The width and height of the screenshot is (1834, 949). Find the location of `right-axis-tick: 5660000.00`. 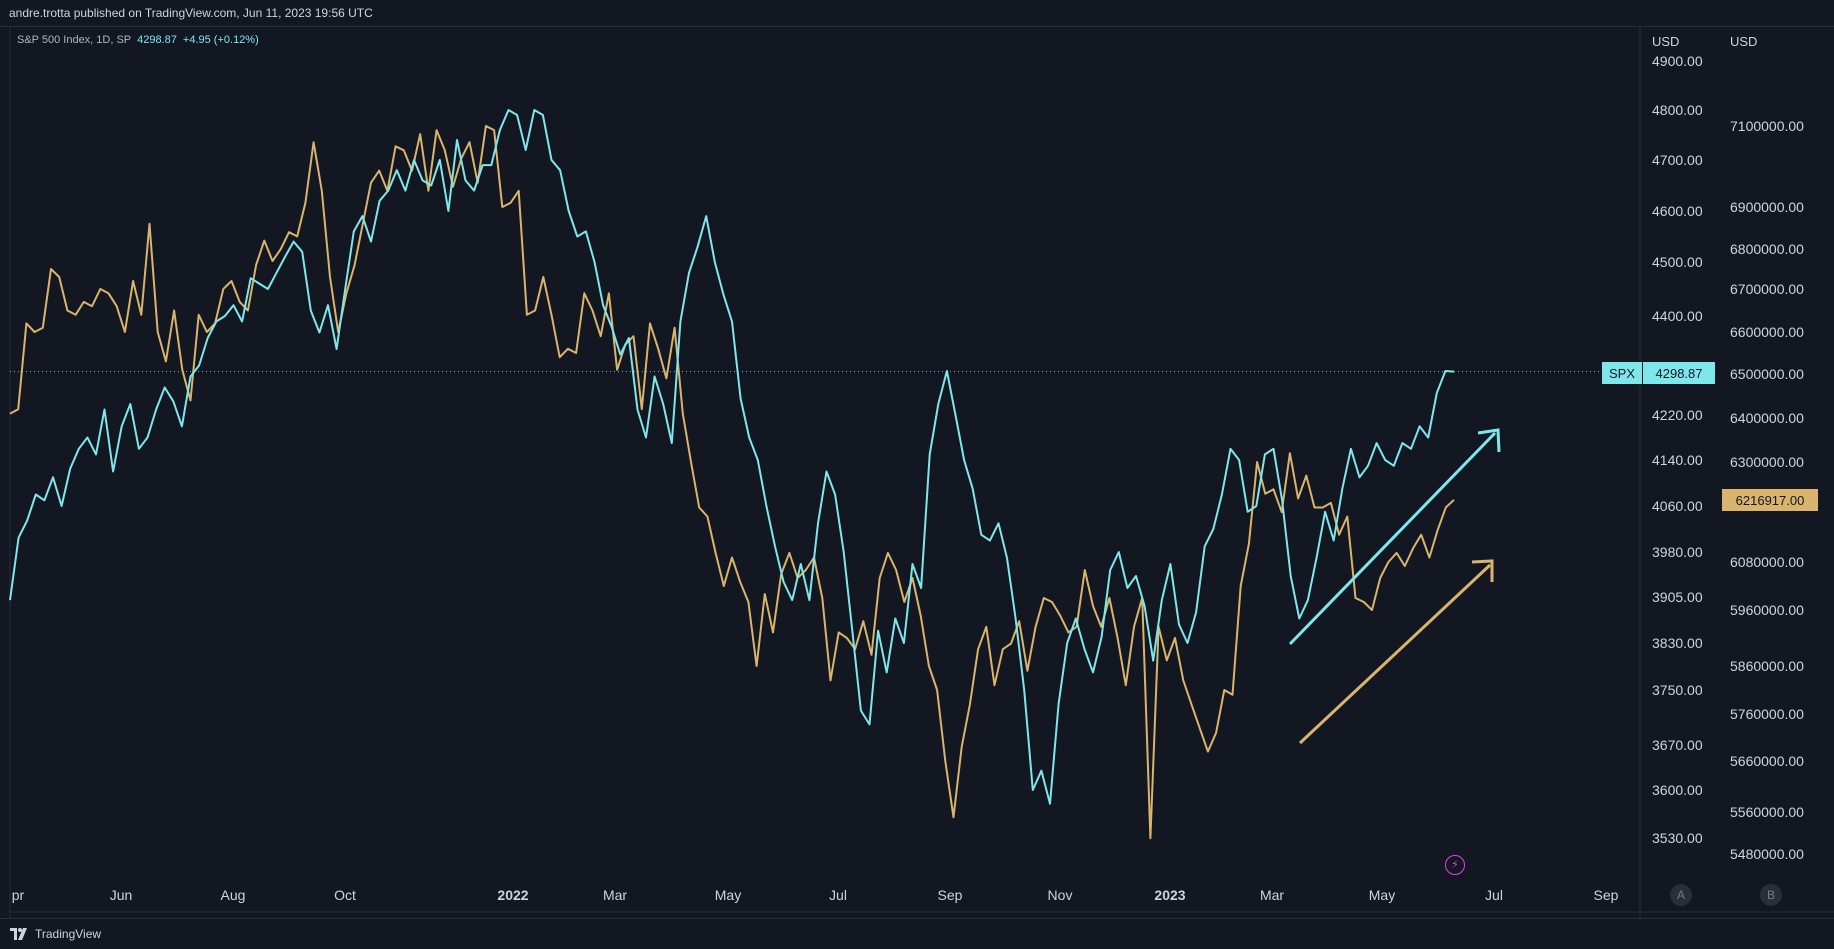

right-axis-tick: 5660000.00 is located at coordinates (1767, 761).